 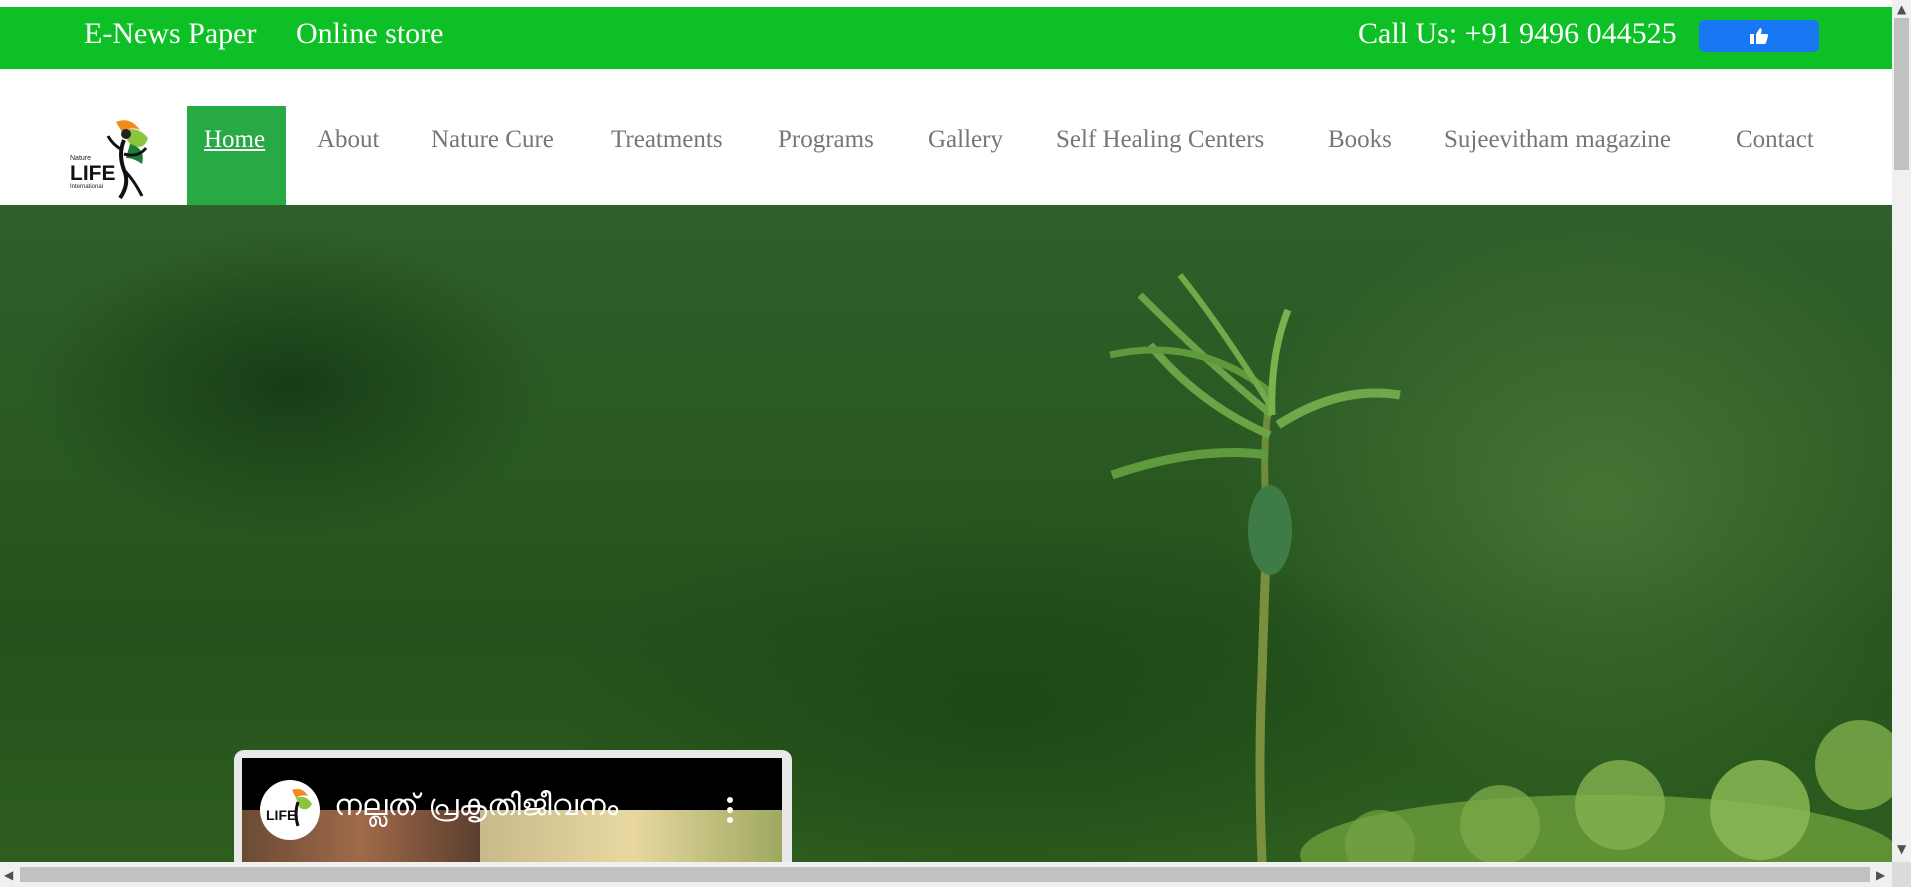 I want to click on logo-text-main: LIFE, so click(x=93, y=173).